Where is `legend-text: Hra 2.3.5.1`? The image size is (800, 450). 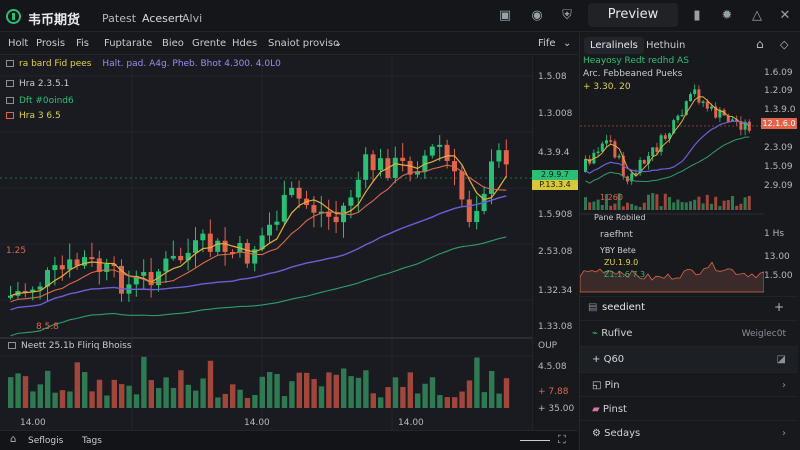
legend-text: Hra 2.3.5.1 is located at coordinates (44, 84).